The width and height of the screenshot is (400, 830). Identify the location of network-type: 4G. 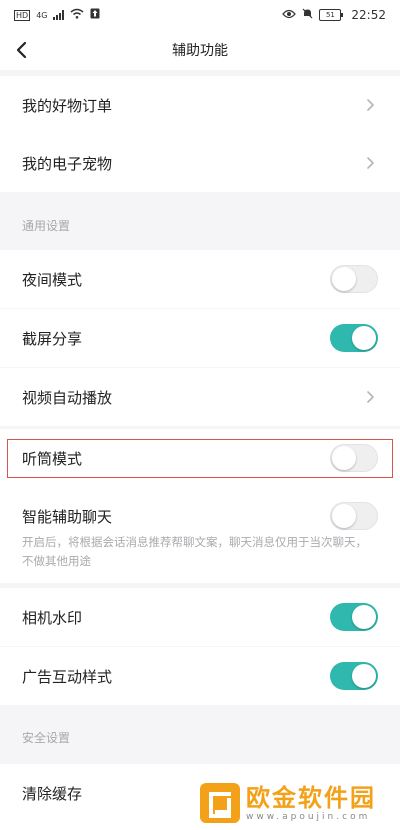
(42, 15).